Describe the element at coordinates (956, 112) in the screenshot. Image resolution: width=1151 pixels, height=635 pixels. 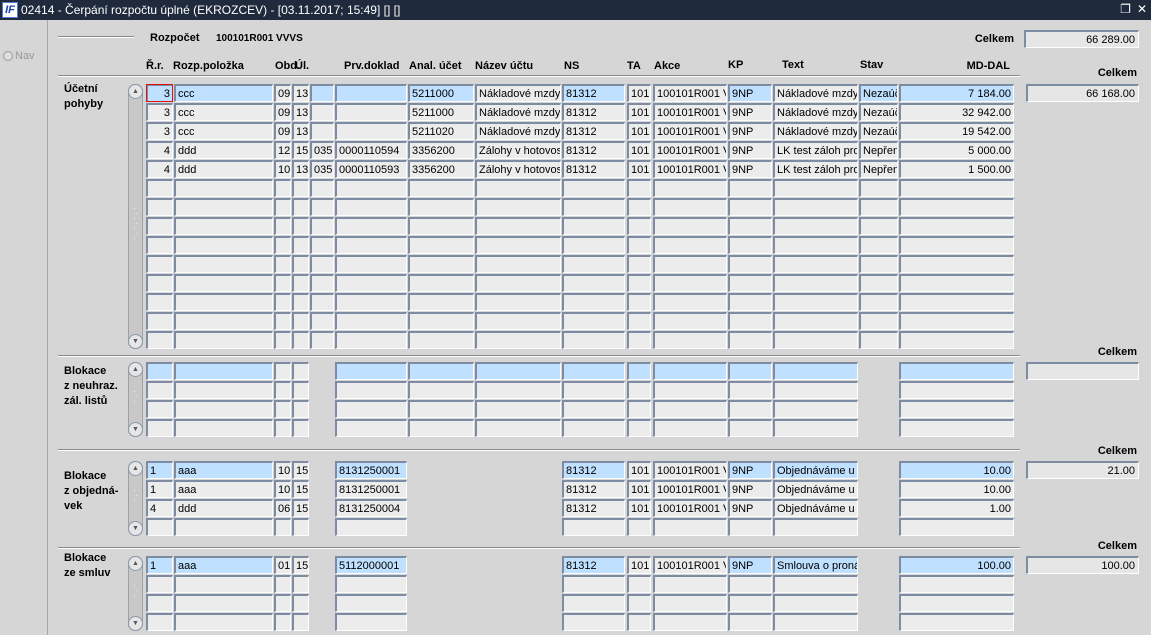
I see `cell-md: 32 942.00` at that location.